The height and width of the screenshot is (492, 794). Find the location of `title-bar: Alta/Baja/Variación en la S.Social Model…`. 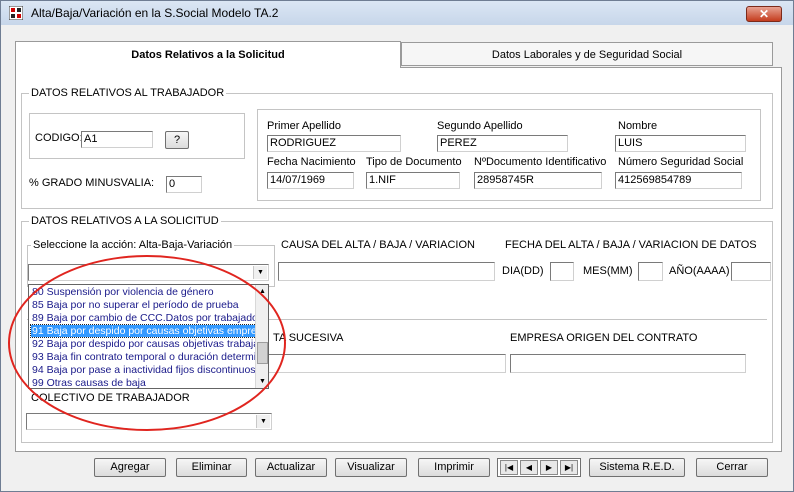

title-bar: Alta/Baja/Variación en la S.Social Model… is located at coordinates (397, 13).